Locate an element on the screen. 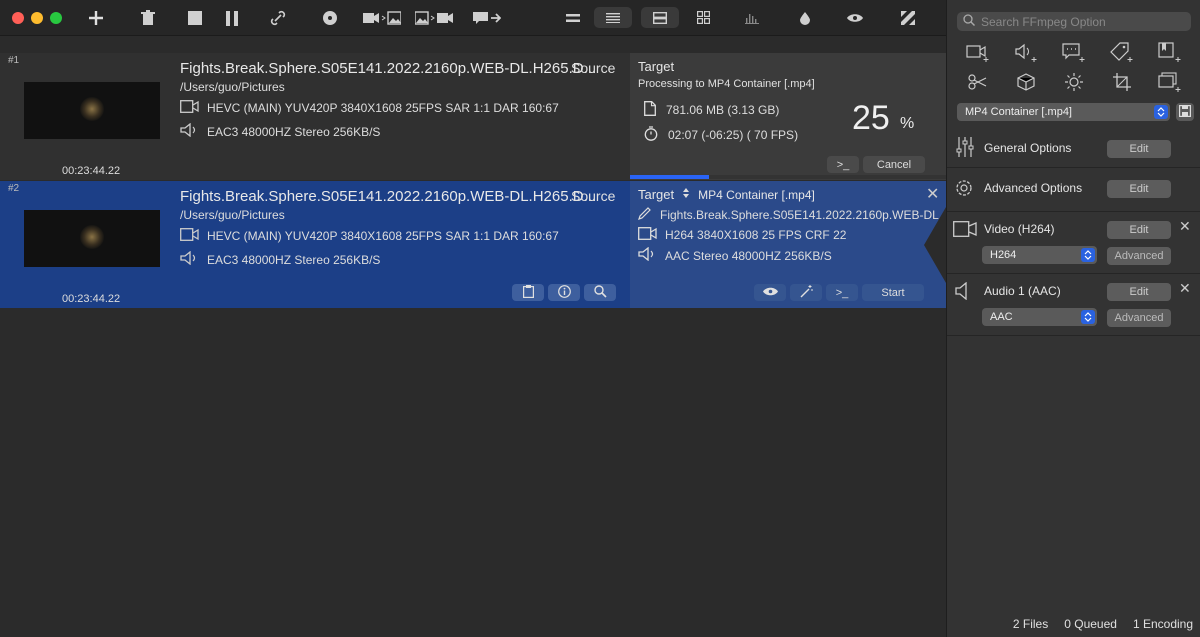 The image size is (1200, 637). video-thumbnail is located at coordinates (92, 110).